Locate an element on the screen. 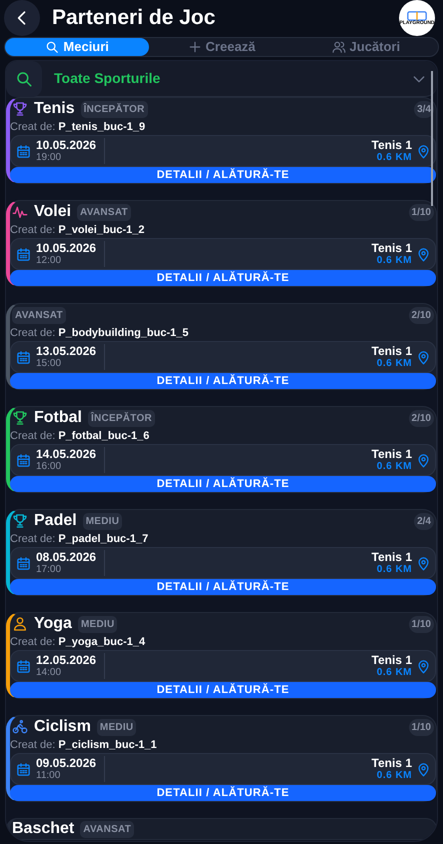  match-time: 17:00 is located at coordinates (49, 570).